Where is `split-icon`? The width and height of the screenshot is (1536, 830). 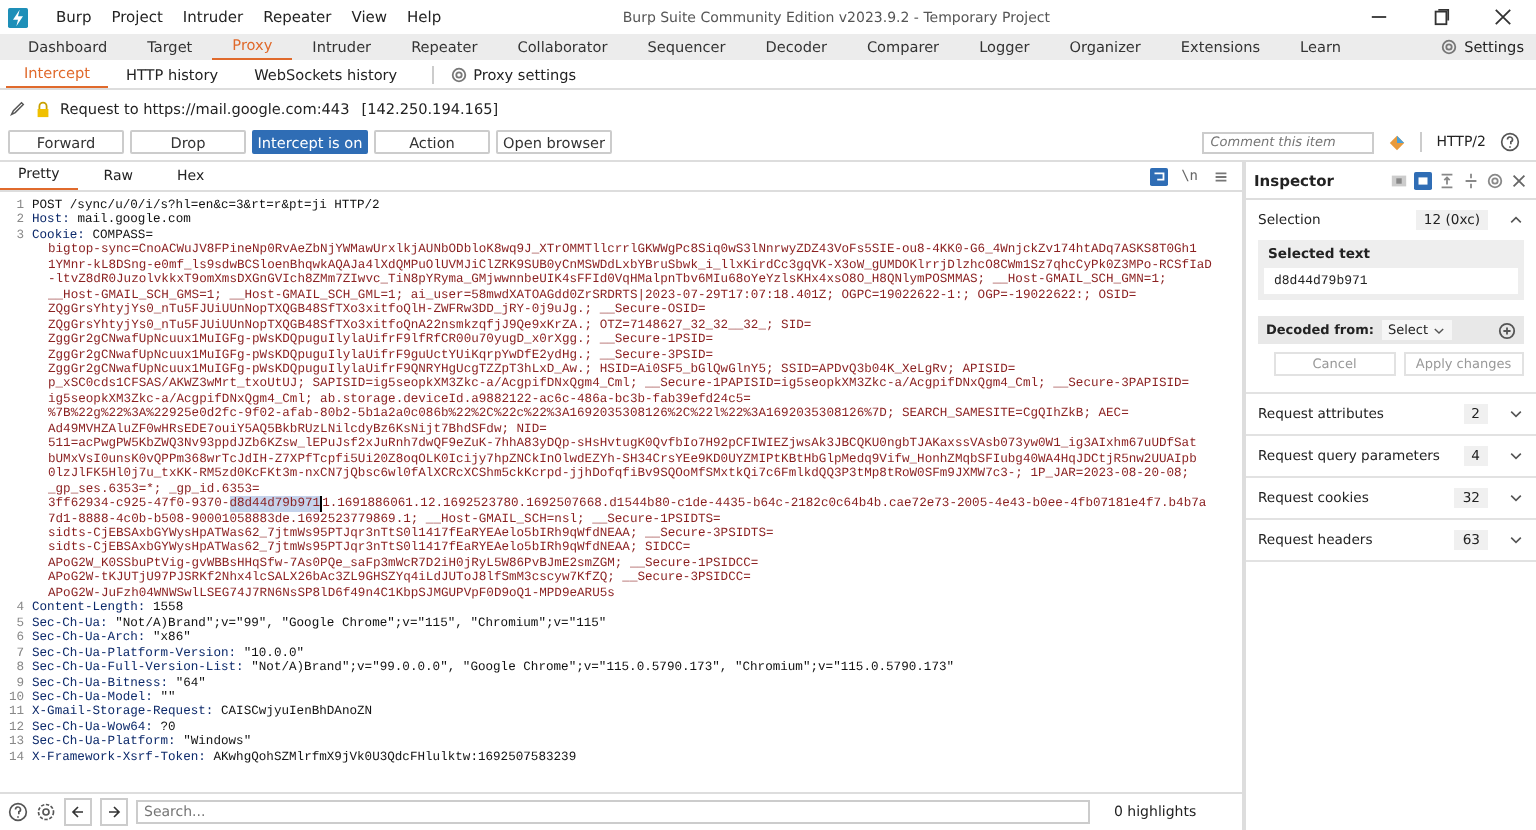
split-icon is located at coordinates (1471, 180).